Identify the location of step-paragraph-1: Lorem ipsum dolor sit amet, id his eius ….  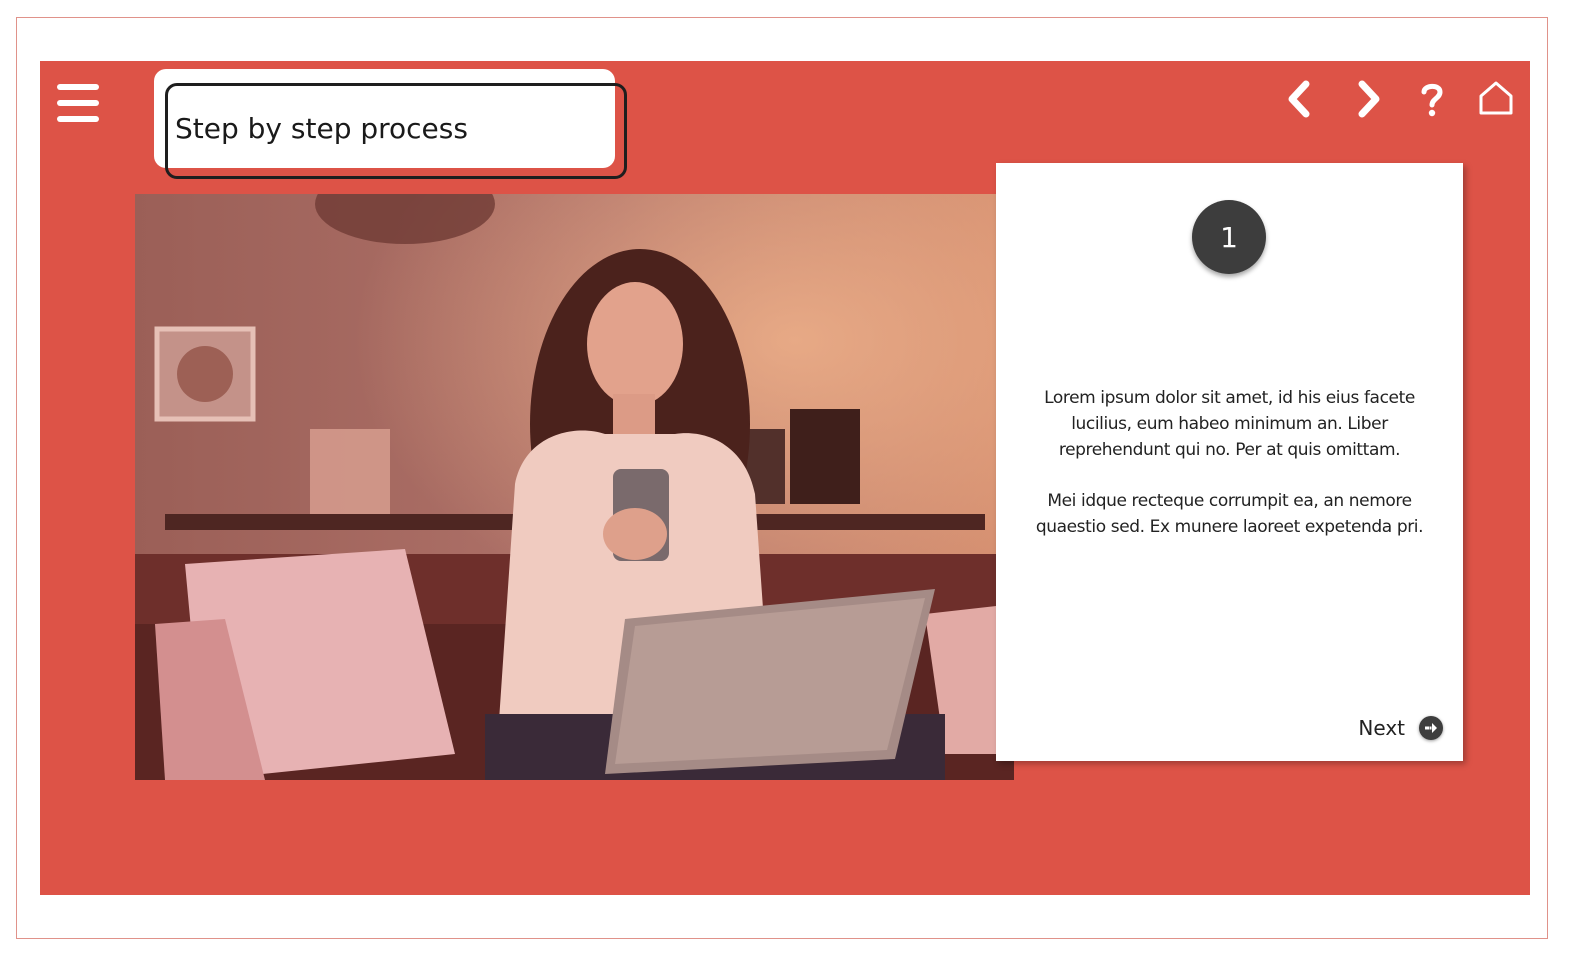
(1229, 424).